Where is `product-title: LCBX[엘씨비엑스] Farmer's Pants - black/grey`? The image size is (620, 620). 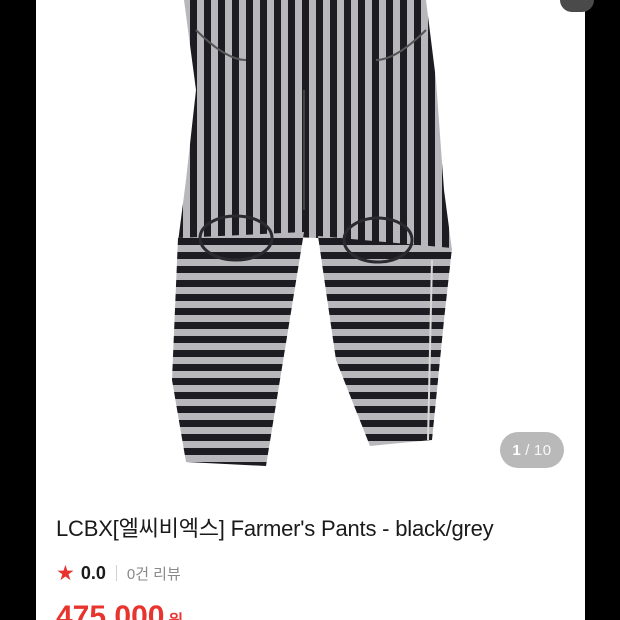 product-title: LCBX[엘씨비엑스] Farmer's Pants - black/grey is located at coordinates (275, 528).